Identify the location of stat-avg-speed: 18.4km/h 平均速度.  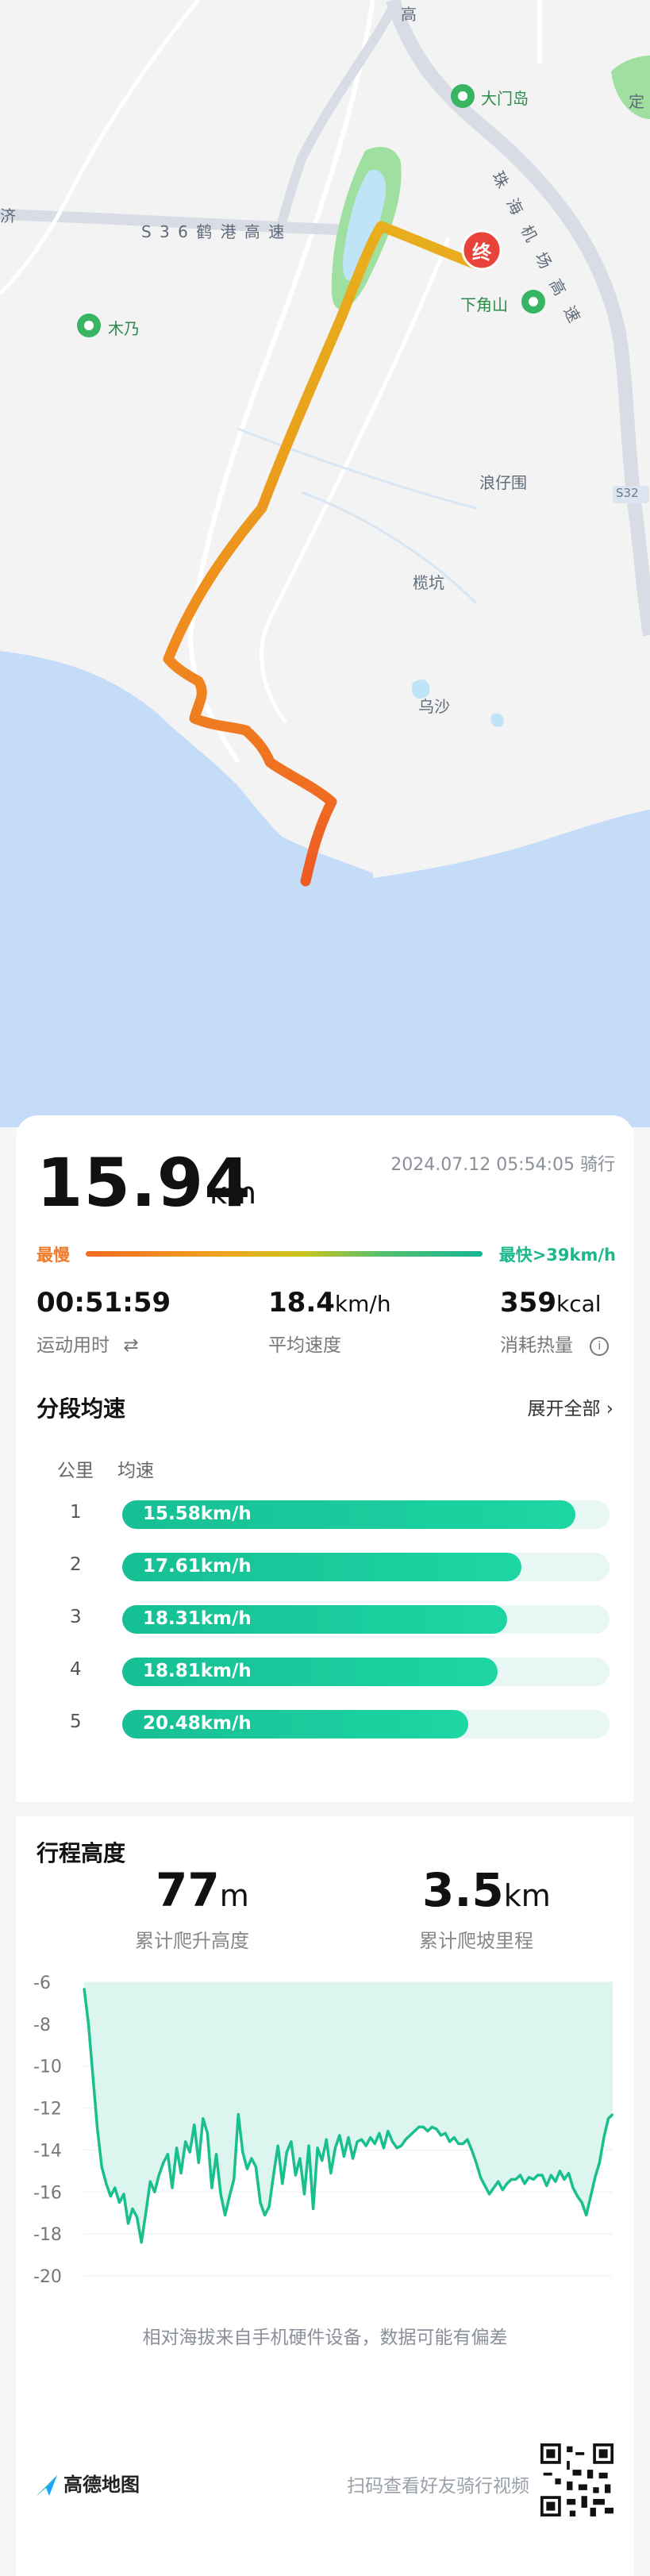
(329, 1322).